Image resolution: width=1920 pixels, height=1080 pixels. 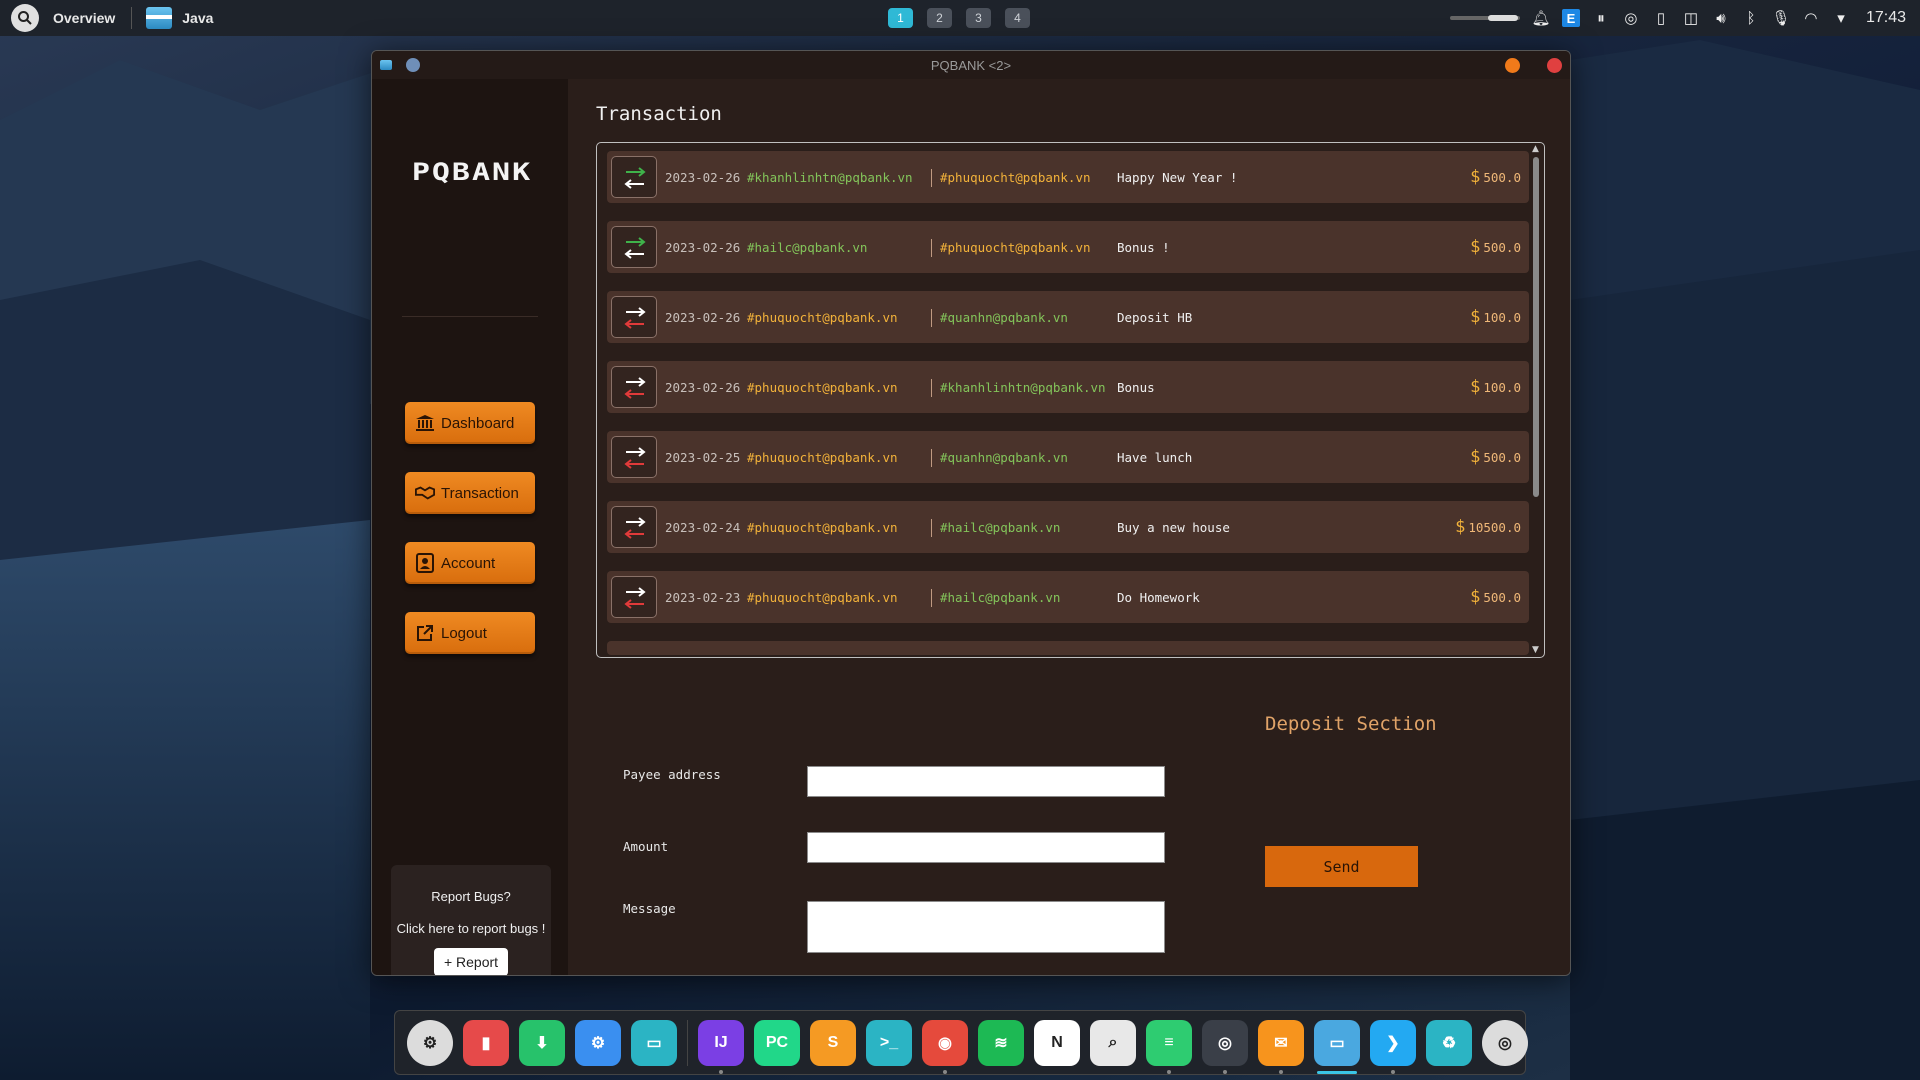 I want to click on dock-glyph: ⌕, so click(x=1113, y=1042).